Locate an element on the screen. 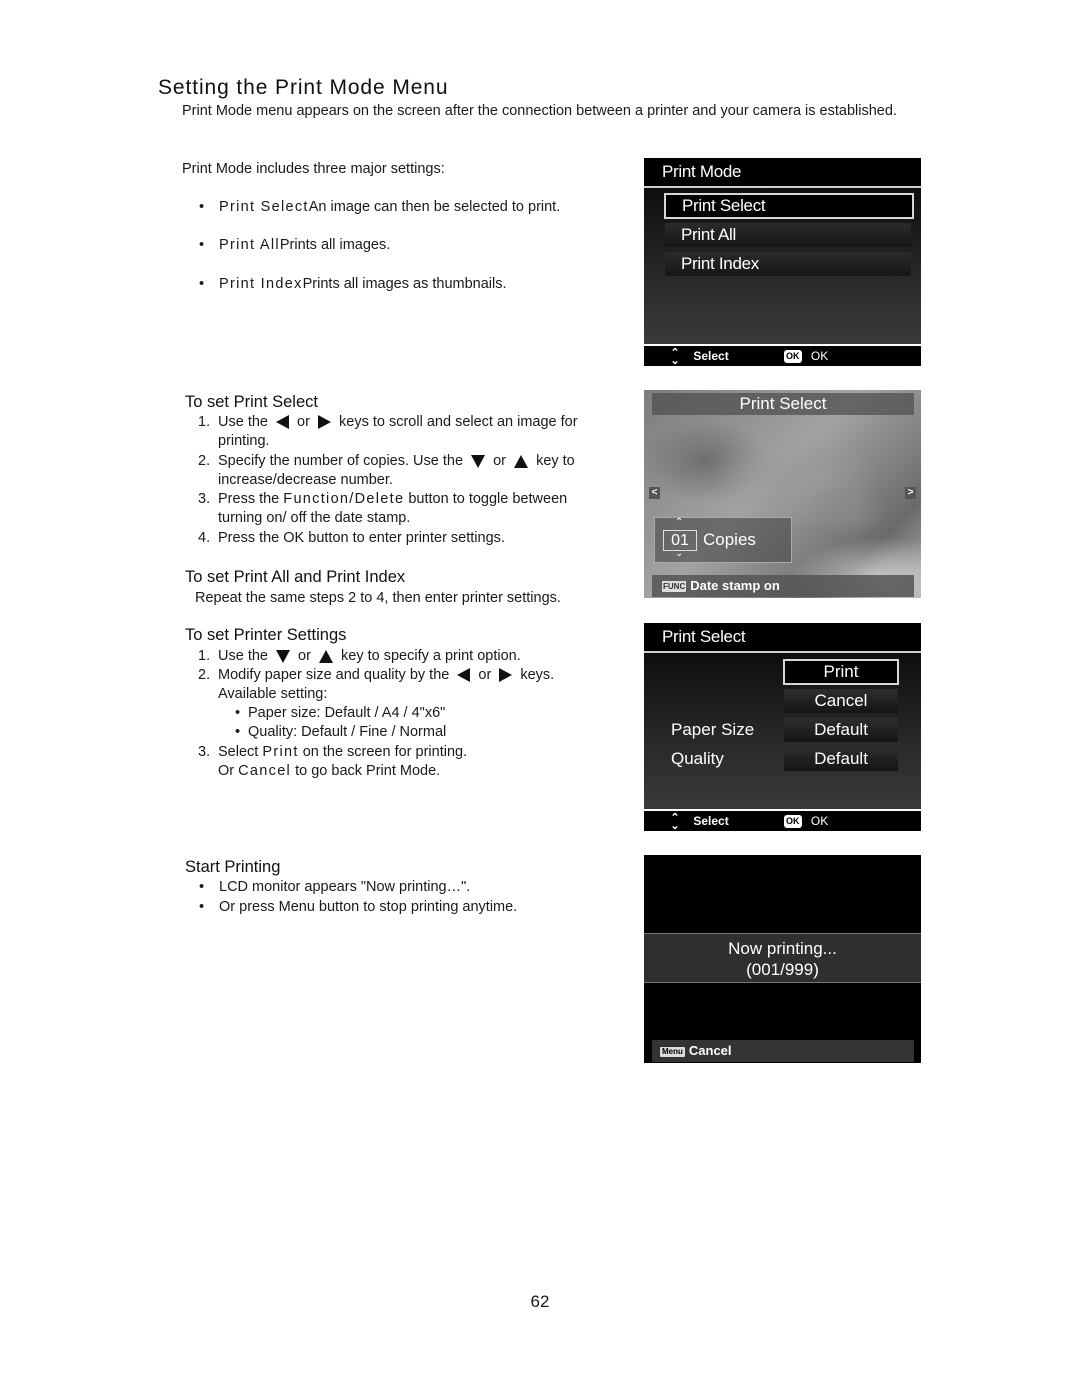 The height and width of the screenshot is (1397, 1080). setting-name: Print Index is located at coordinates (261, 284).